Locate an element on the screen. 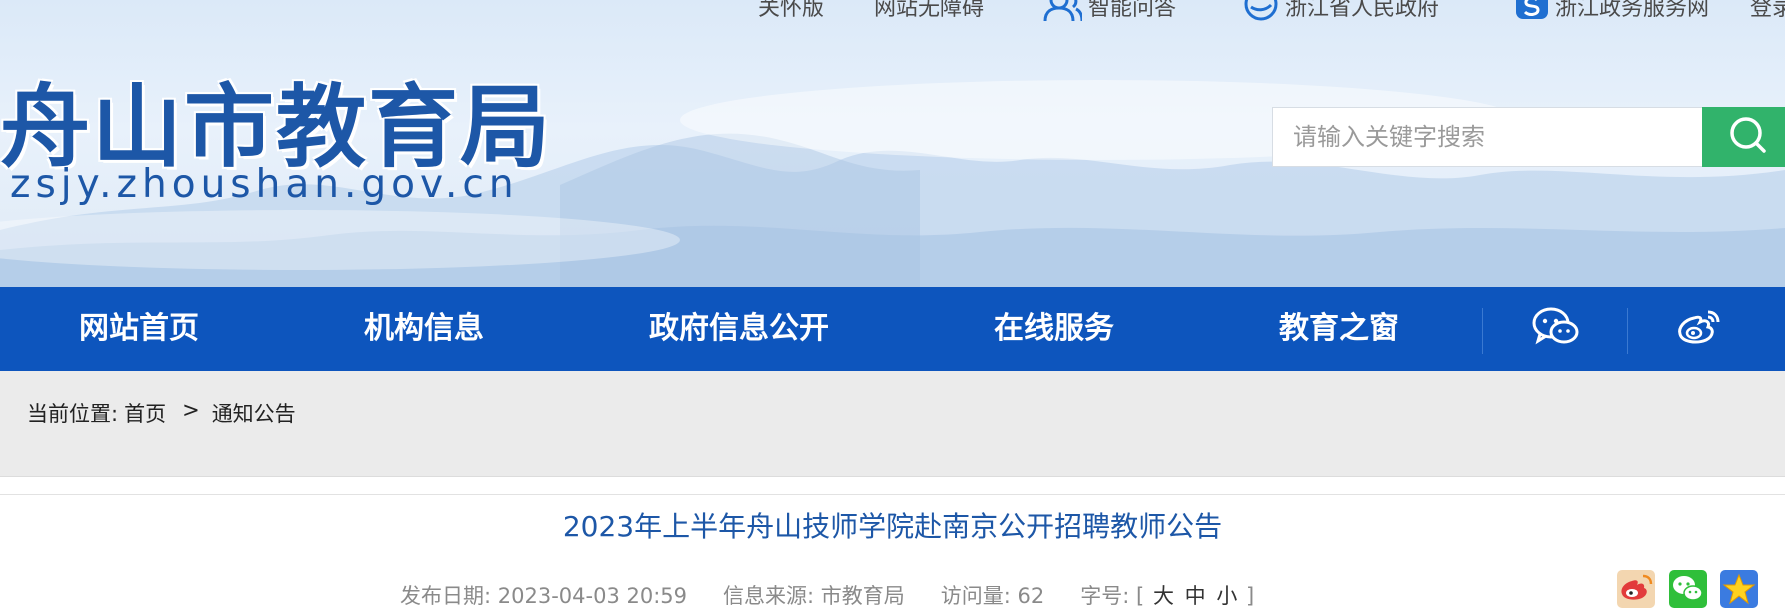  top-link-label: 登录 is located at coordinates (1767, 10).